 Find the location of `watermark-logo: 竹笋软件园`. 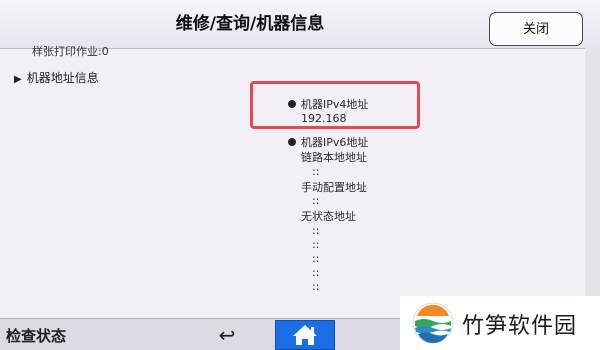

watermark-logo: 竹笋软件园 is located at coordinates (500, 323).